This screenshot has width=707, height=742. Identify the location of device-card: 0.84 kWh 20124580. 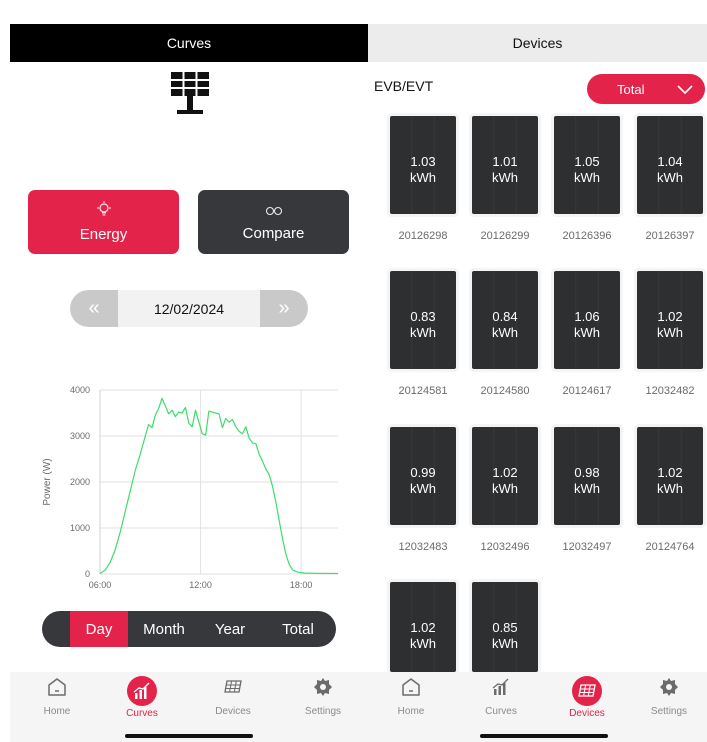
(505, 334).